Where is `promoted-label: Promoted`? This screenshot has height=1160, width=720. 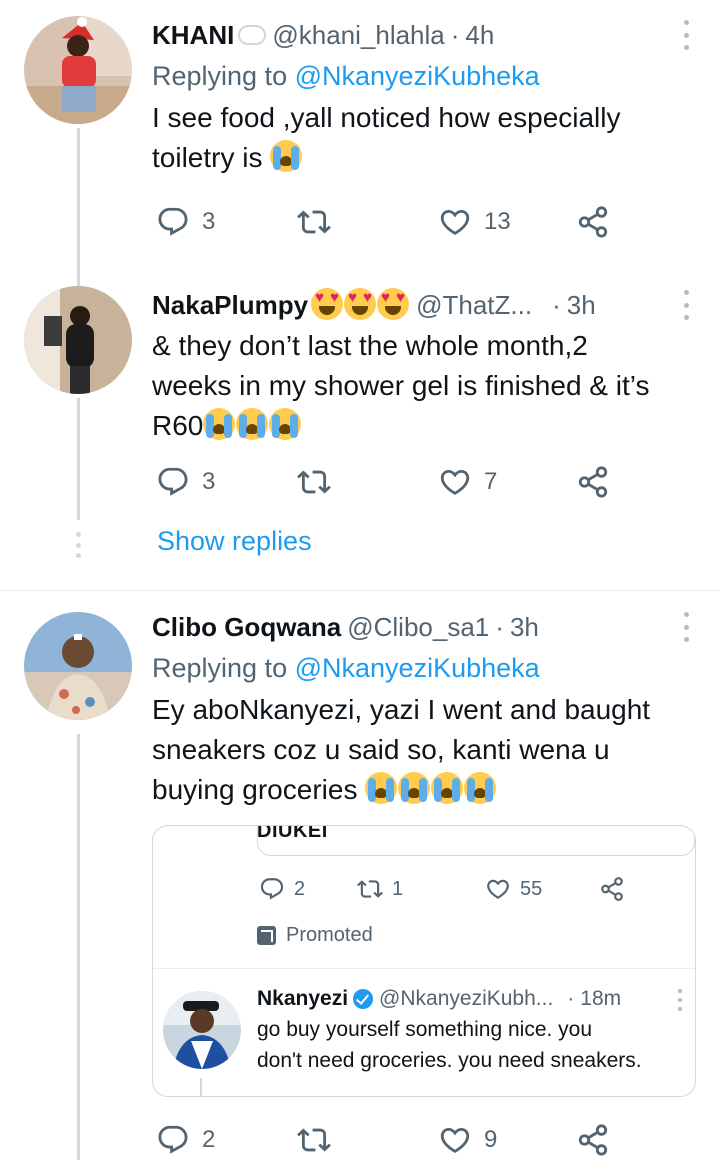 promoted-label: Promoted is located at coordinates (315, 935).